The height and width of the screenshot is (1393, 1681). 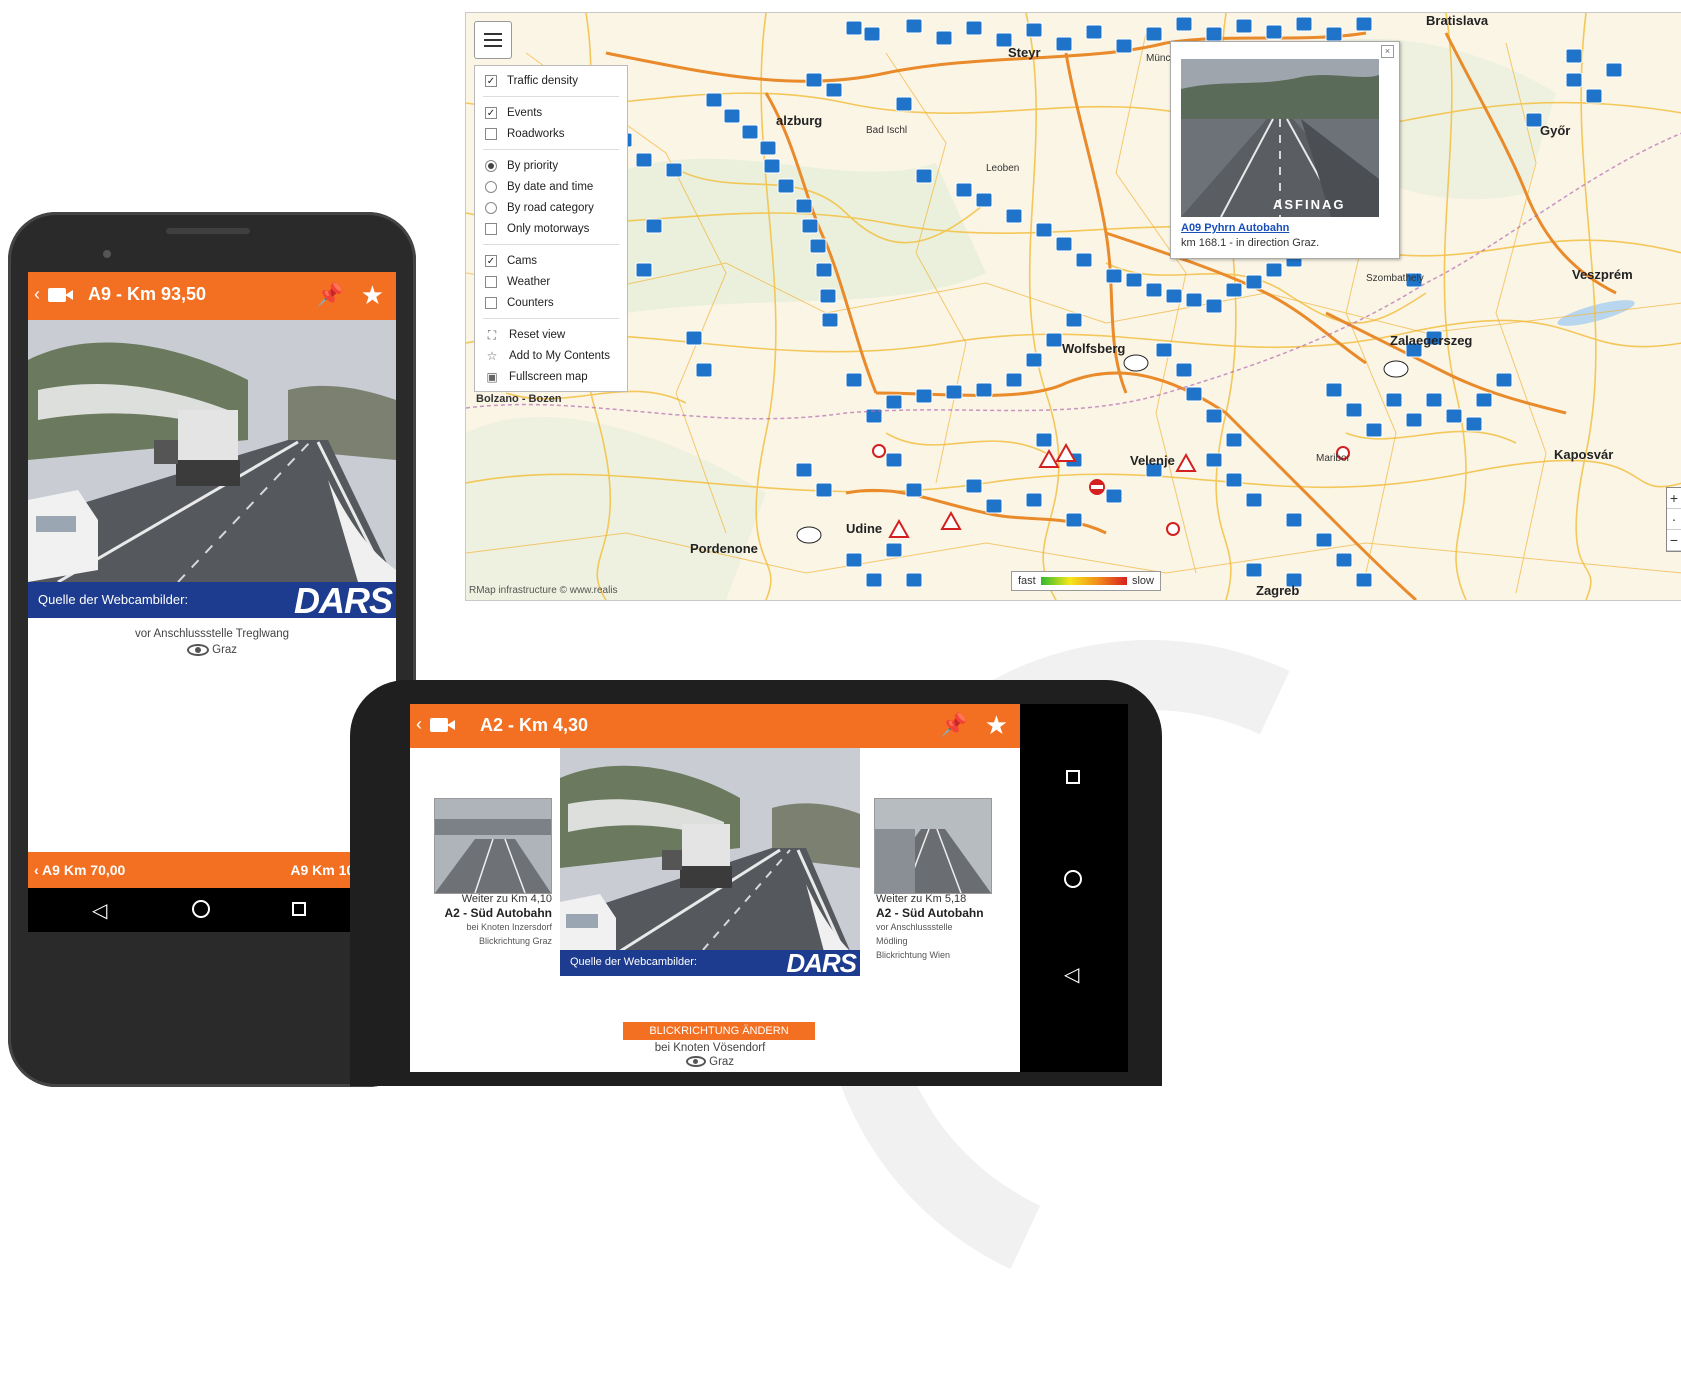 I want to click on legend-slow: slow, so click(x=1142, y=581).